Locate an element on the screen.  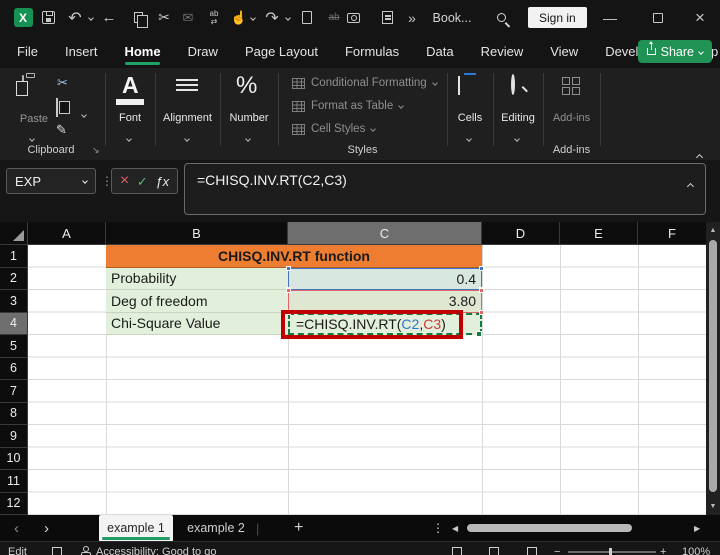
column-header-e: E is located at coordinates (599, 233).